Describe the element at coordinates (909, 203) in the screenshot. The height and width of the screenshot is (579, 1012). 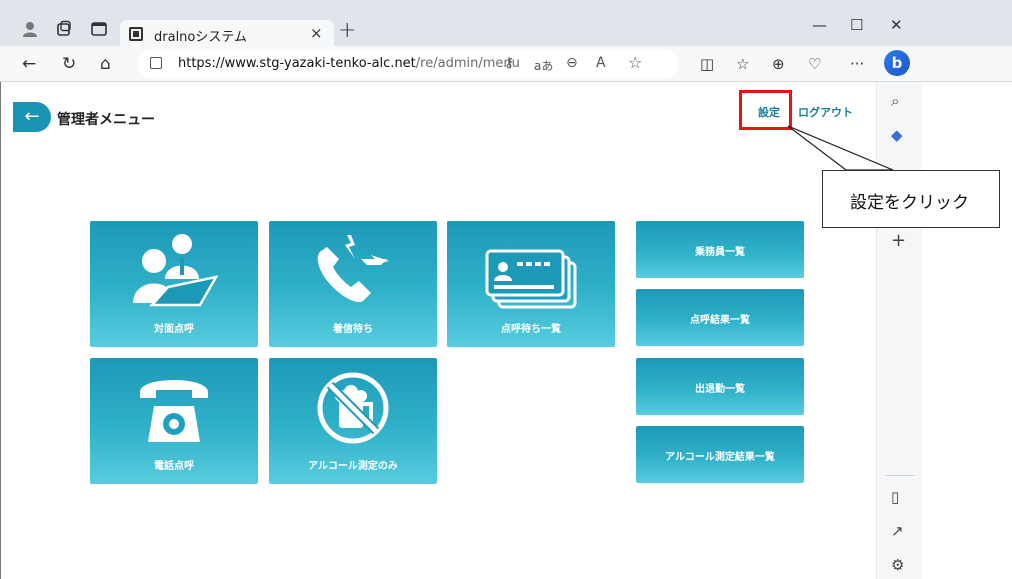
I see `callout-text: 設定をクリック` at that location.